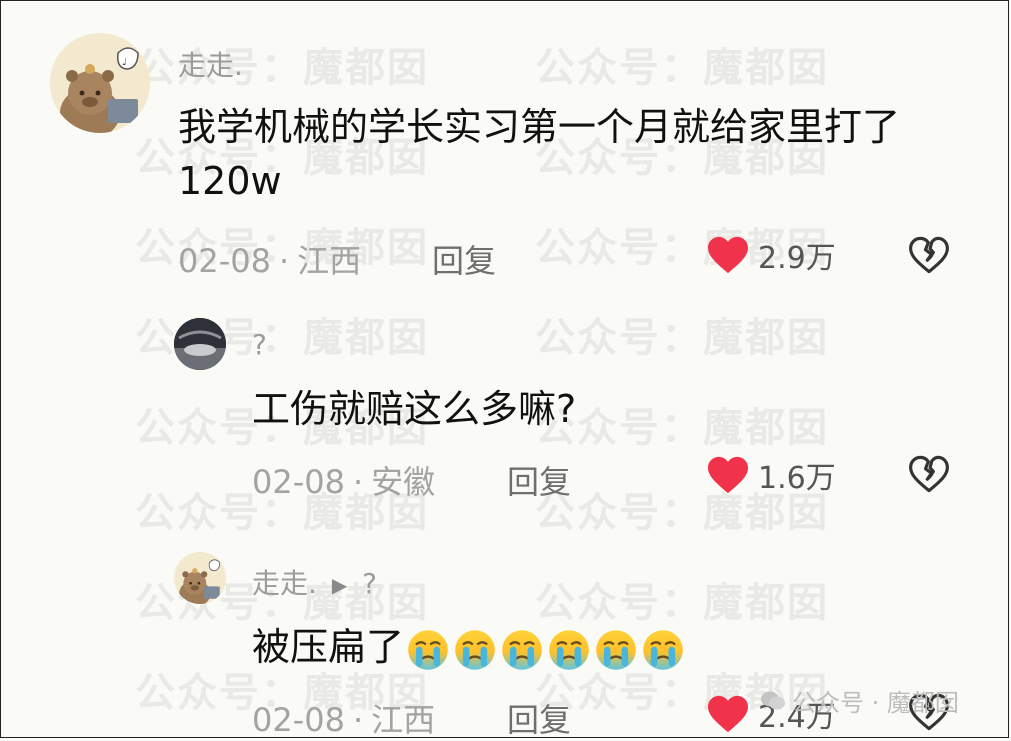 The height and width of the screenshot is (741, 1011). I want to click on comment-text-line: 被压扁了, so click(470, 647).